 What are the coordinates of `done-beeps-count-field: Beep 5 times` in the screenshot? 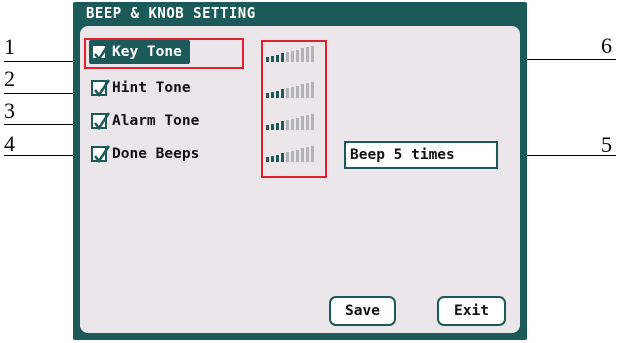 It's located at (421, 155).